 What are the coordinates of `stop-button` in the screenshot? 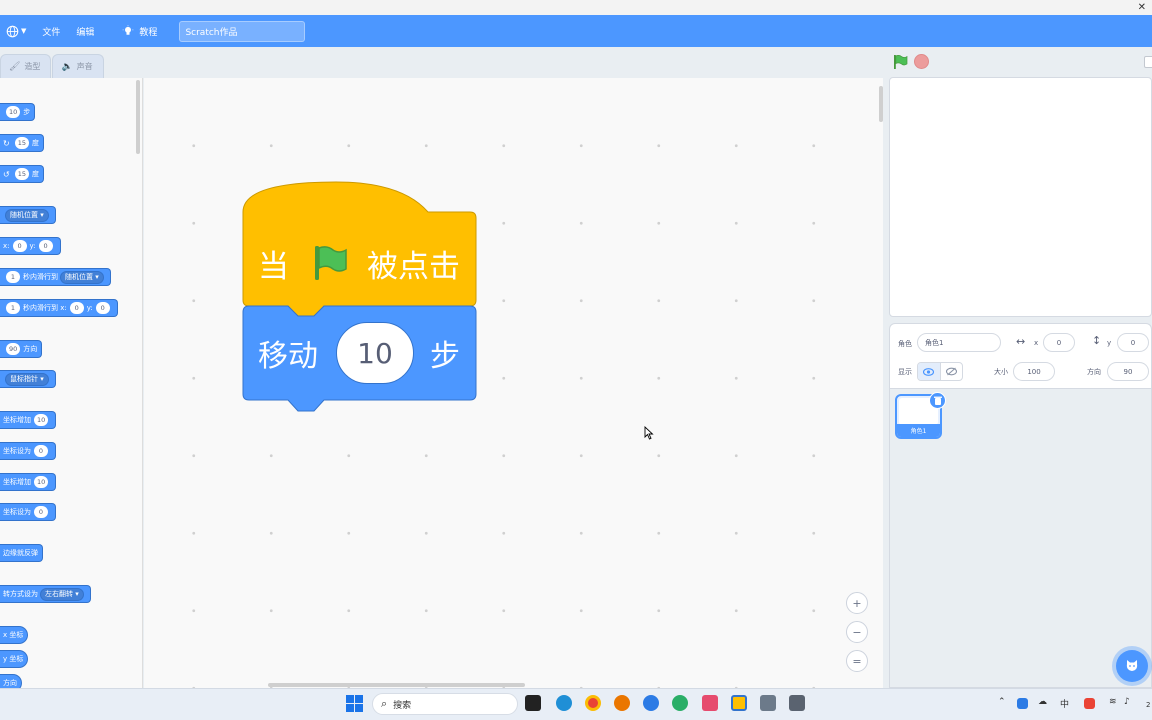 It's located at (921, 61).